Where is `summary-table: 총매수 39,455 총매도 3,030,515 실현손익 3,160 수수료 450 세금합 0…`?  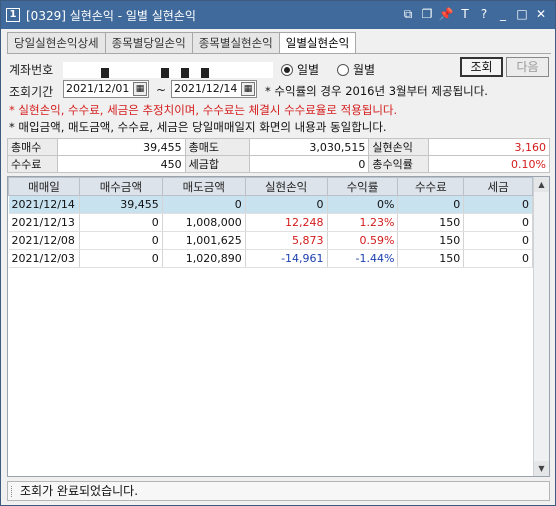 summary-table: 총매수 39,455 총매도 3,030,515 실현손익 3,160 수수료 450 세금합 0… is located at coordinates (278, 155).